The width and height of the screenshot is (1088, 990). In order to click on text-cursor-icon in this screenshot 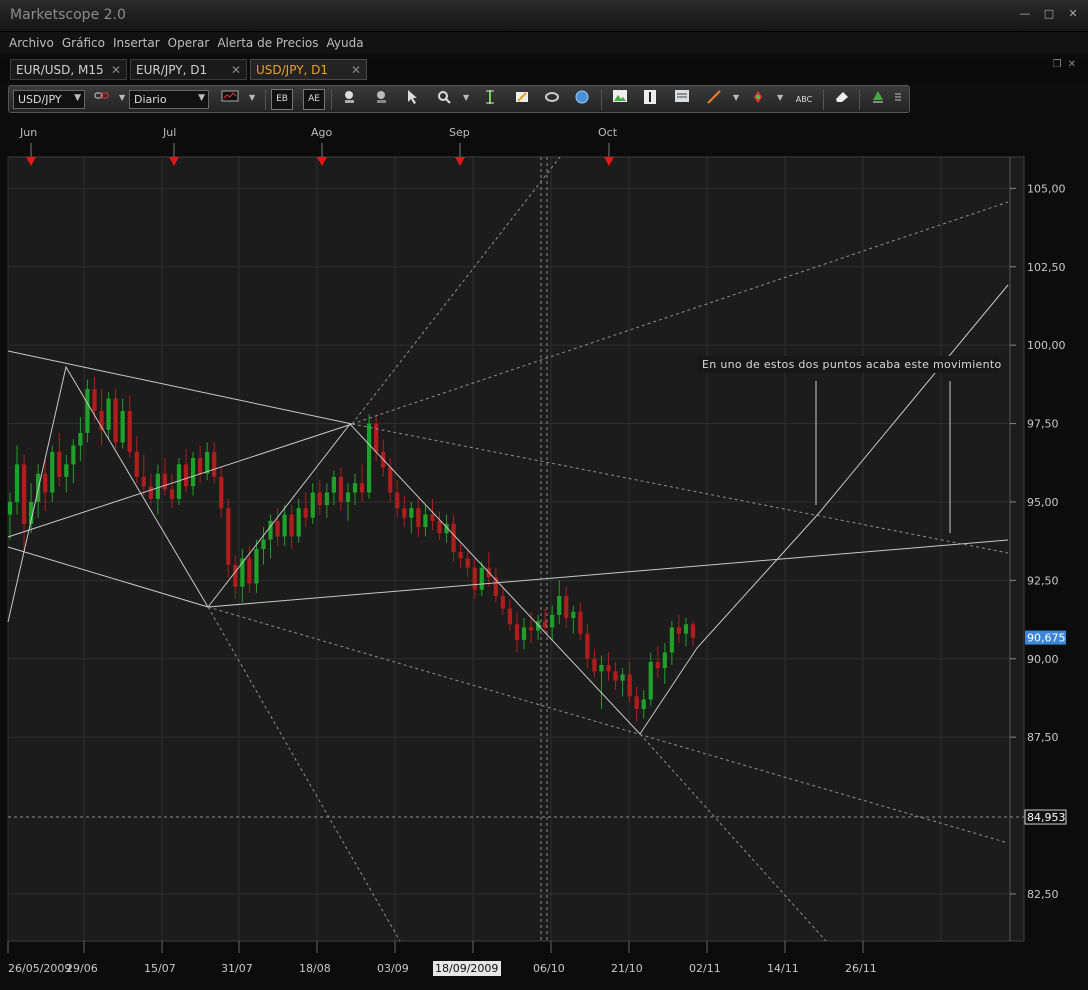, I will do `click(650, 99)`.